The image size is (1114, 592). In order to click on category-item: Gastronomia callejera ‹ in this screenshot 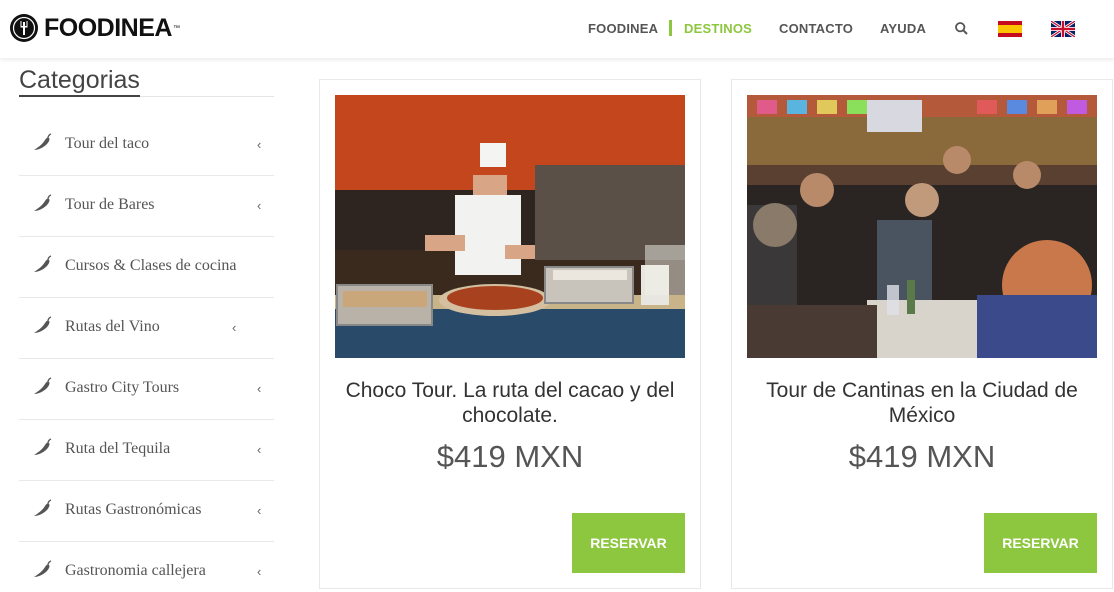, I will do `click(146, 567)`.